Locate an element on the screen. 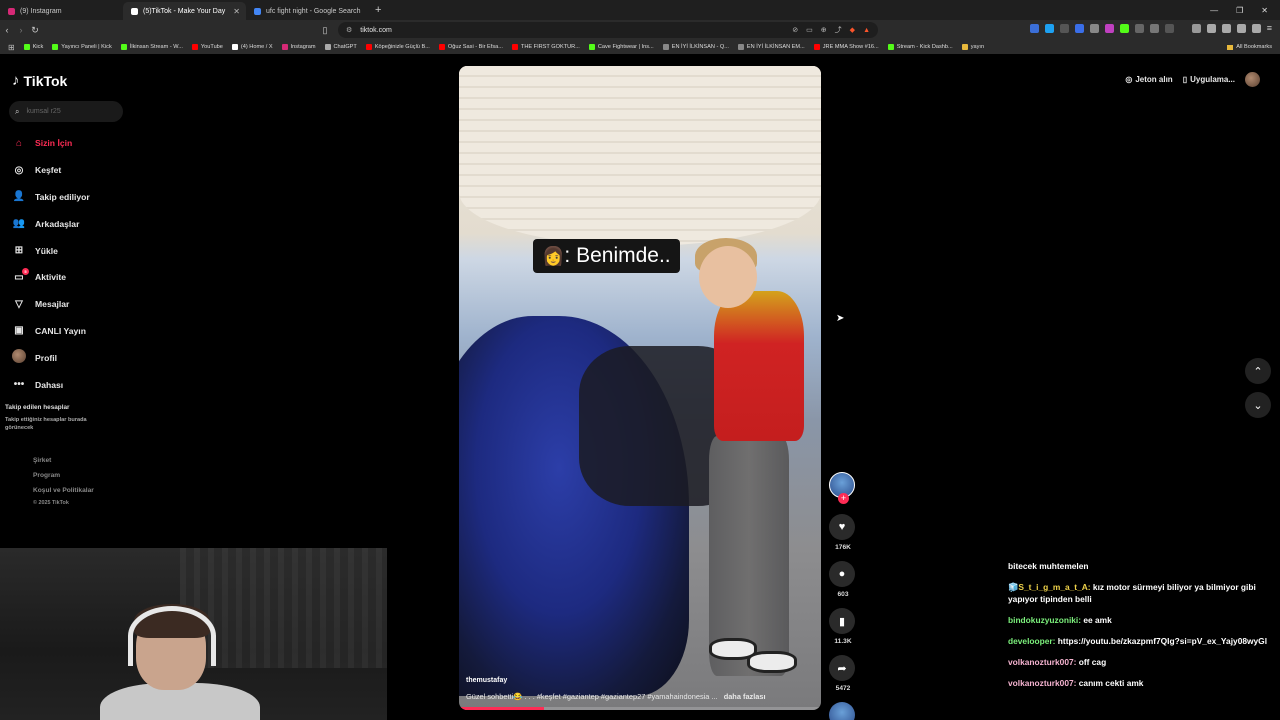 The image size is (1280, 720). get-coins-label: Jeton alın is located at coordinates (1154, 79).